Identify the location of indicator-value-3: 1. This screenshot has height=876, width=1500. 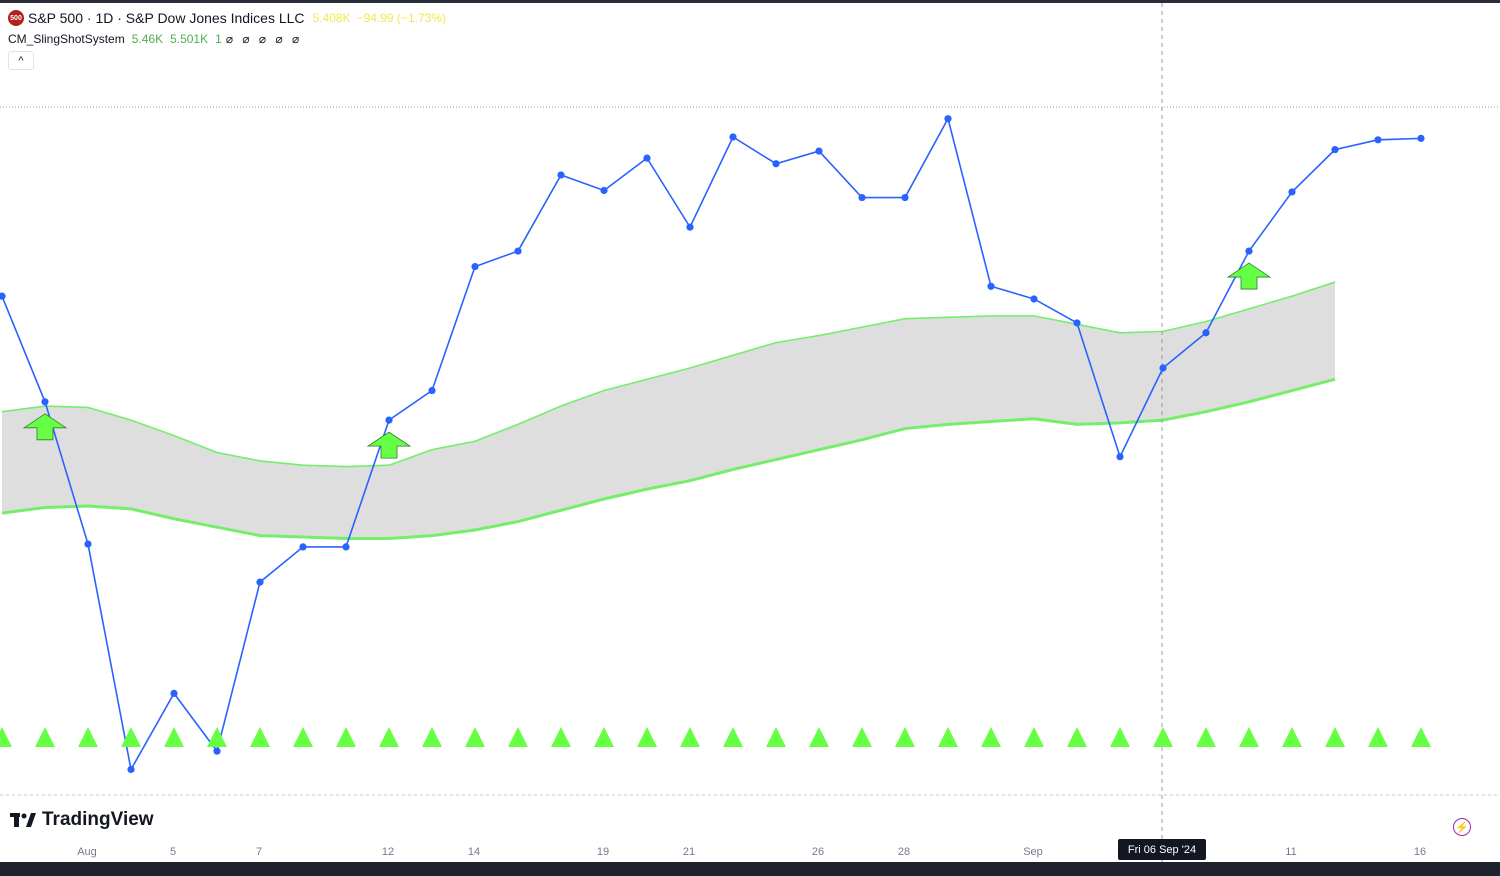
(218, 39).